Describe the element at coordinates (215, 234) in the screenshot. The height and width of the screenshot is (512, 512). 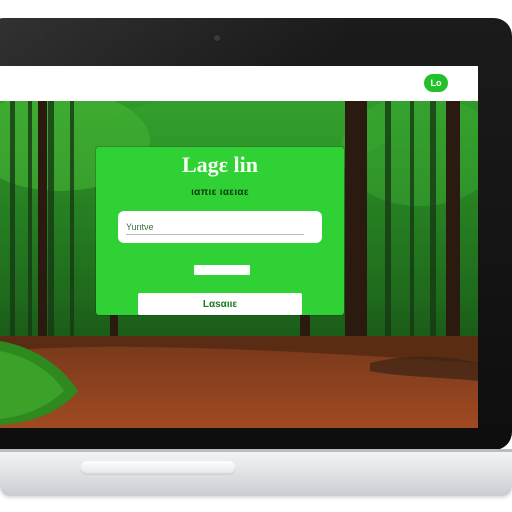
I see `input-underline` at that location.